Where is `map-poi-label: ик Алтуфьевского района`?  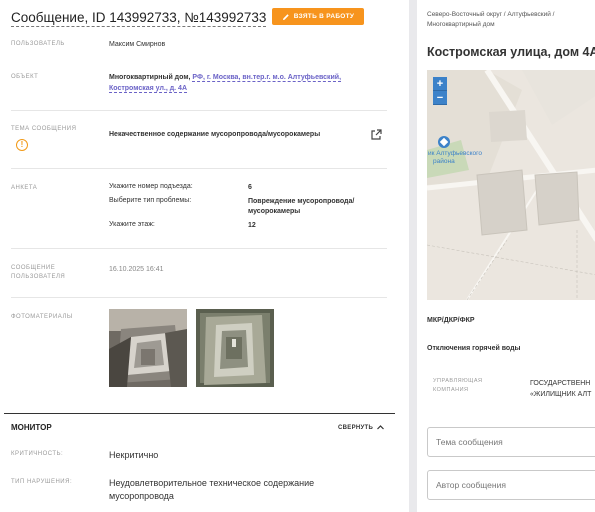
map-poi-label: ик Алтуфьевского района is located at coordinates (455, 157).